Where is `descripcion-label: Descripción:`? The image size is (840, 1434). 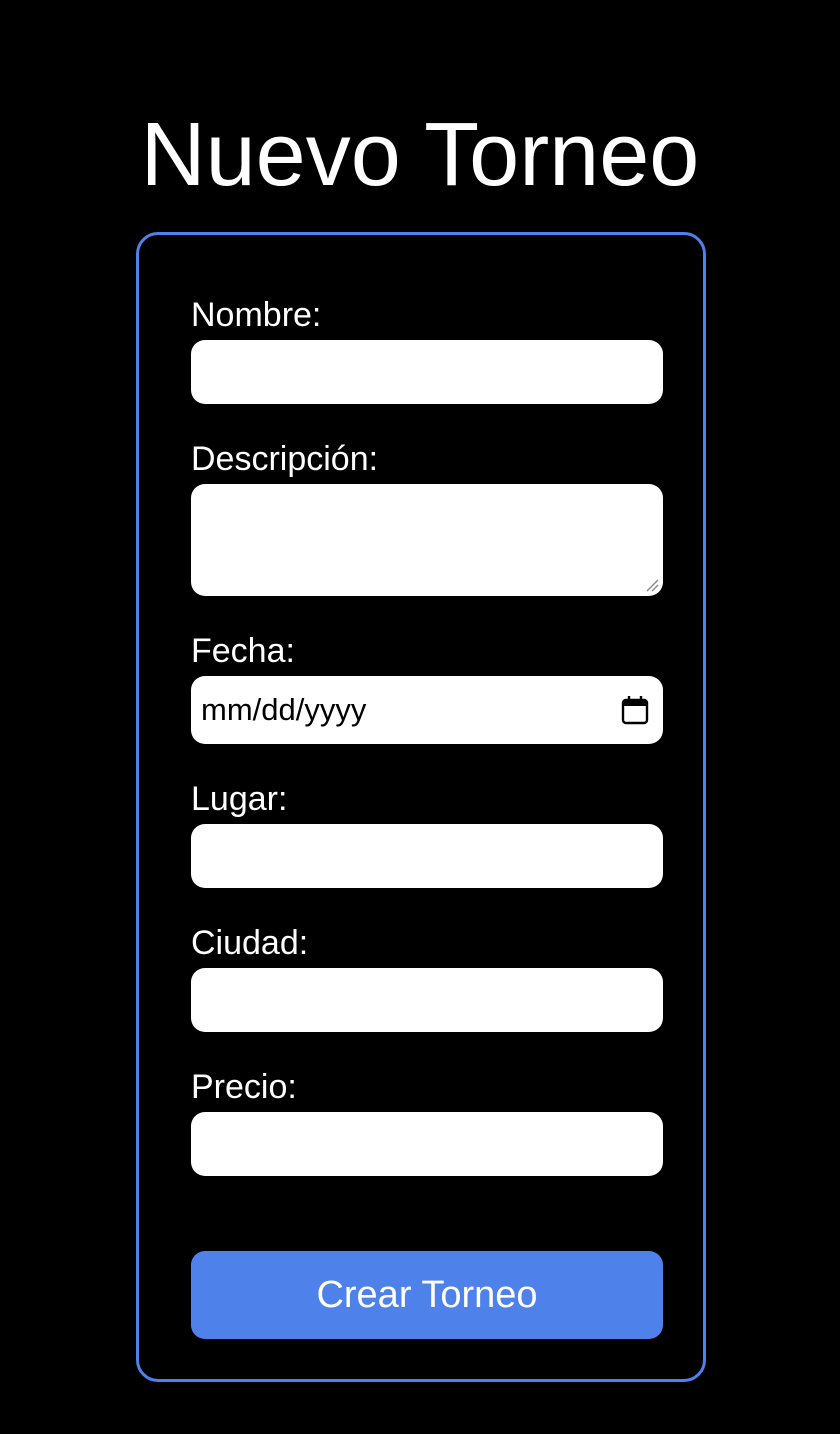
descripcion-label: Descripción: is located at coordinates (285, 459).